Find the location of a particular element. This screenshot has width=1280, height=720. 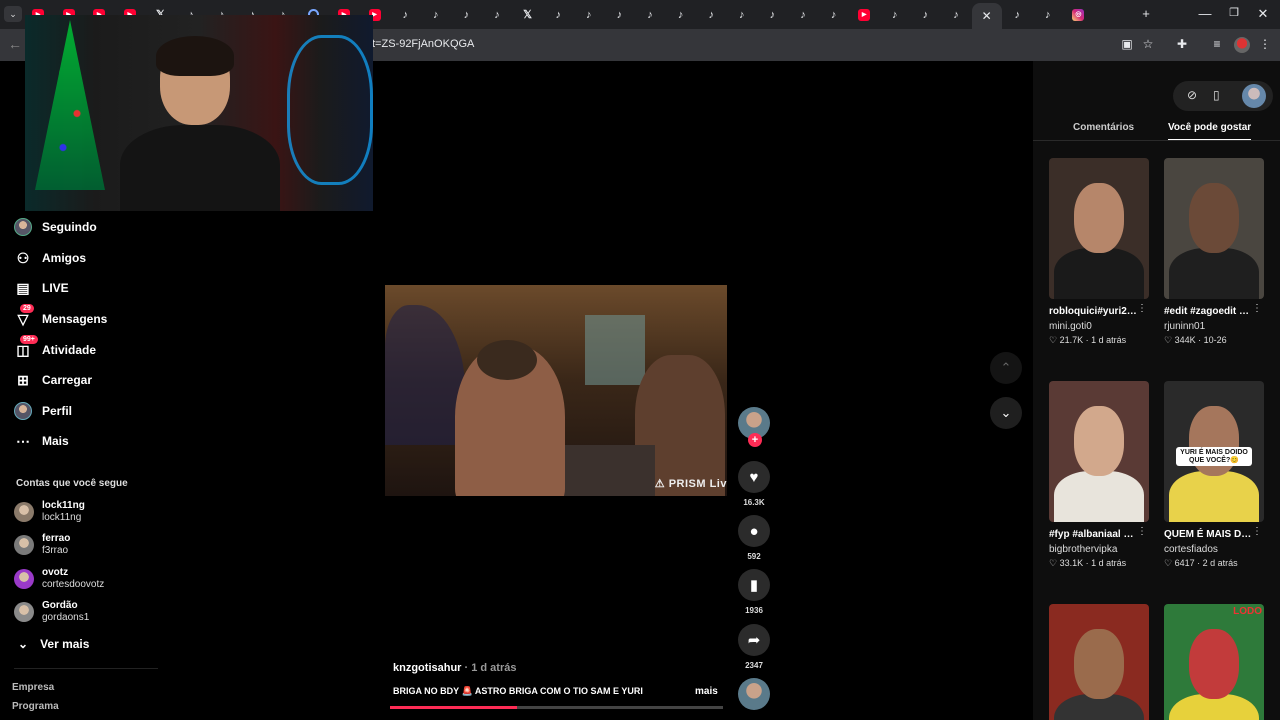

following-account: ferrao f3rrao is located at coordinates (42, 545).